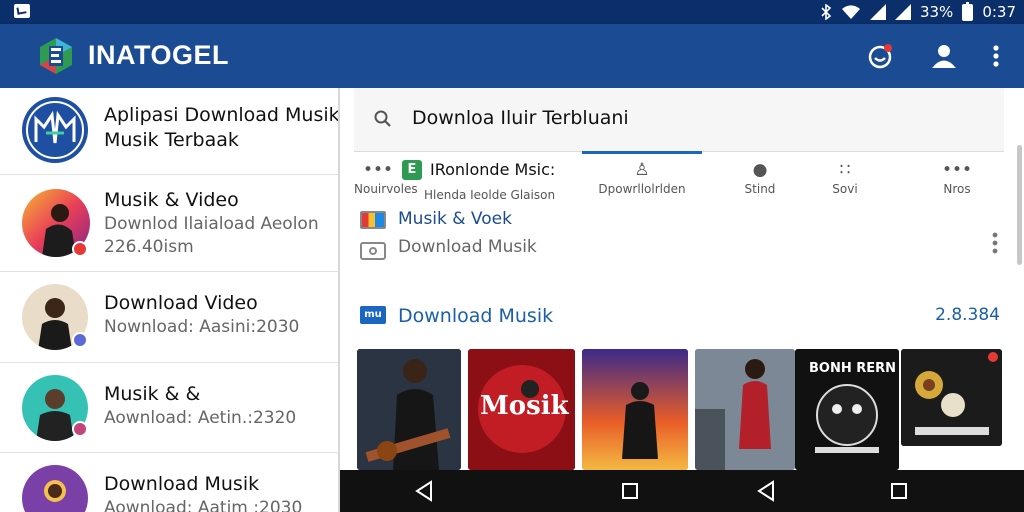 The image size is (1024, 512). Describe the element at coordinates (967, 315) in the screenshot. I see `section-count: 2.8.384` at that location.